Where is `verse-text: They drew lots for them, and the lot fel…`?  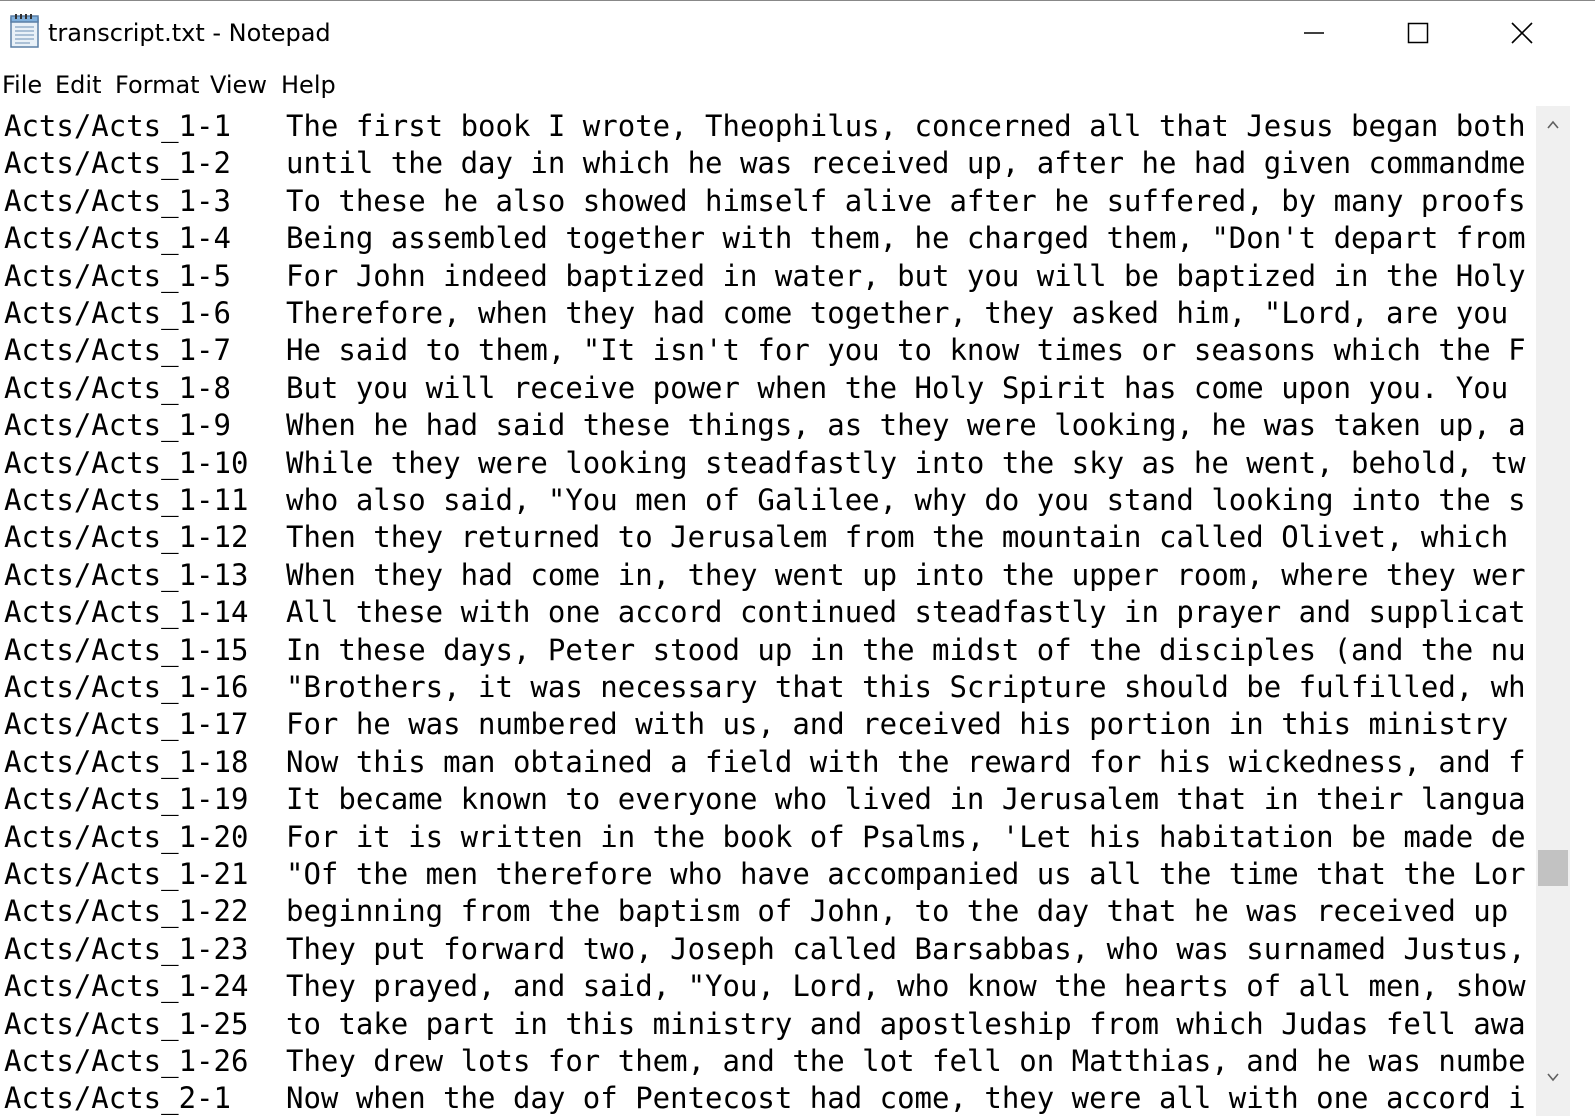 verse-text: They drew lots for them, and the lot fel… is located at coordinates (906, 1061).